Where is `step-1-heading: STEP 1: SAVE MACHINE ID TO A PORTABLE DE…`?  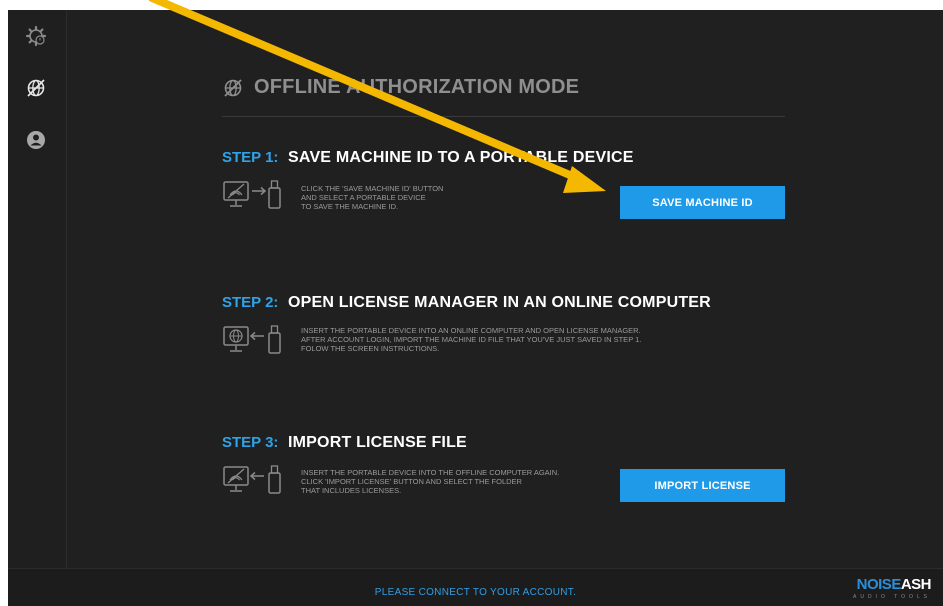 step-1-heading: STEP 1: SAVE MACHINE ID TO A PORTABLE DE… is located at coordinates (428, 158).